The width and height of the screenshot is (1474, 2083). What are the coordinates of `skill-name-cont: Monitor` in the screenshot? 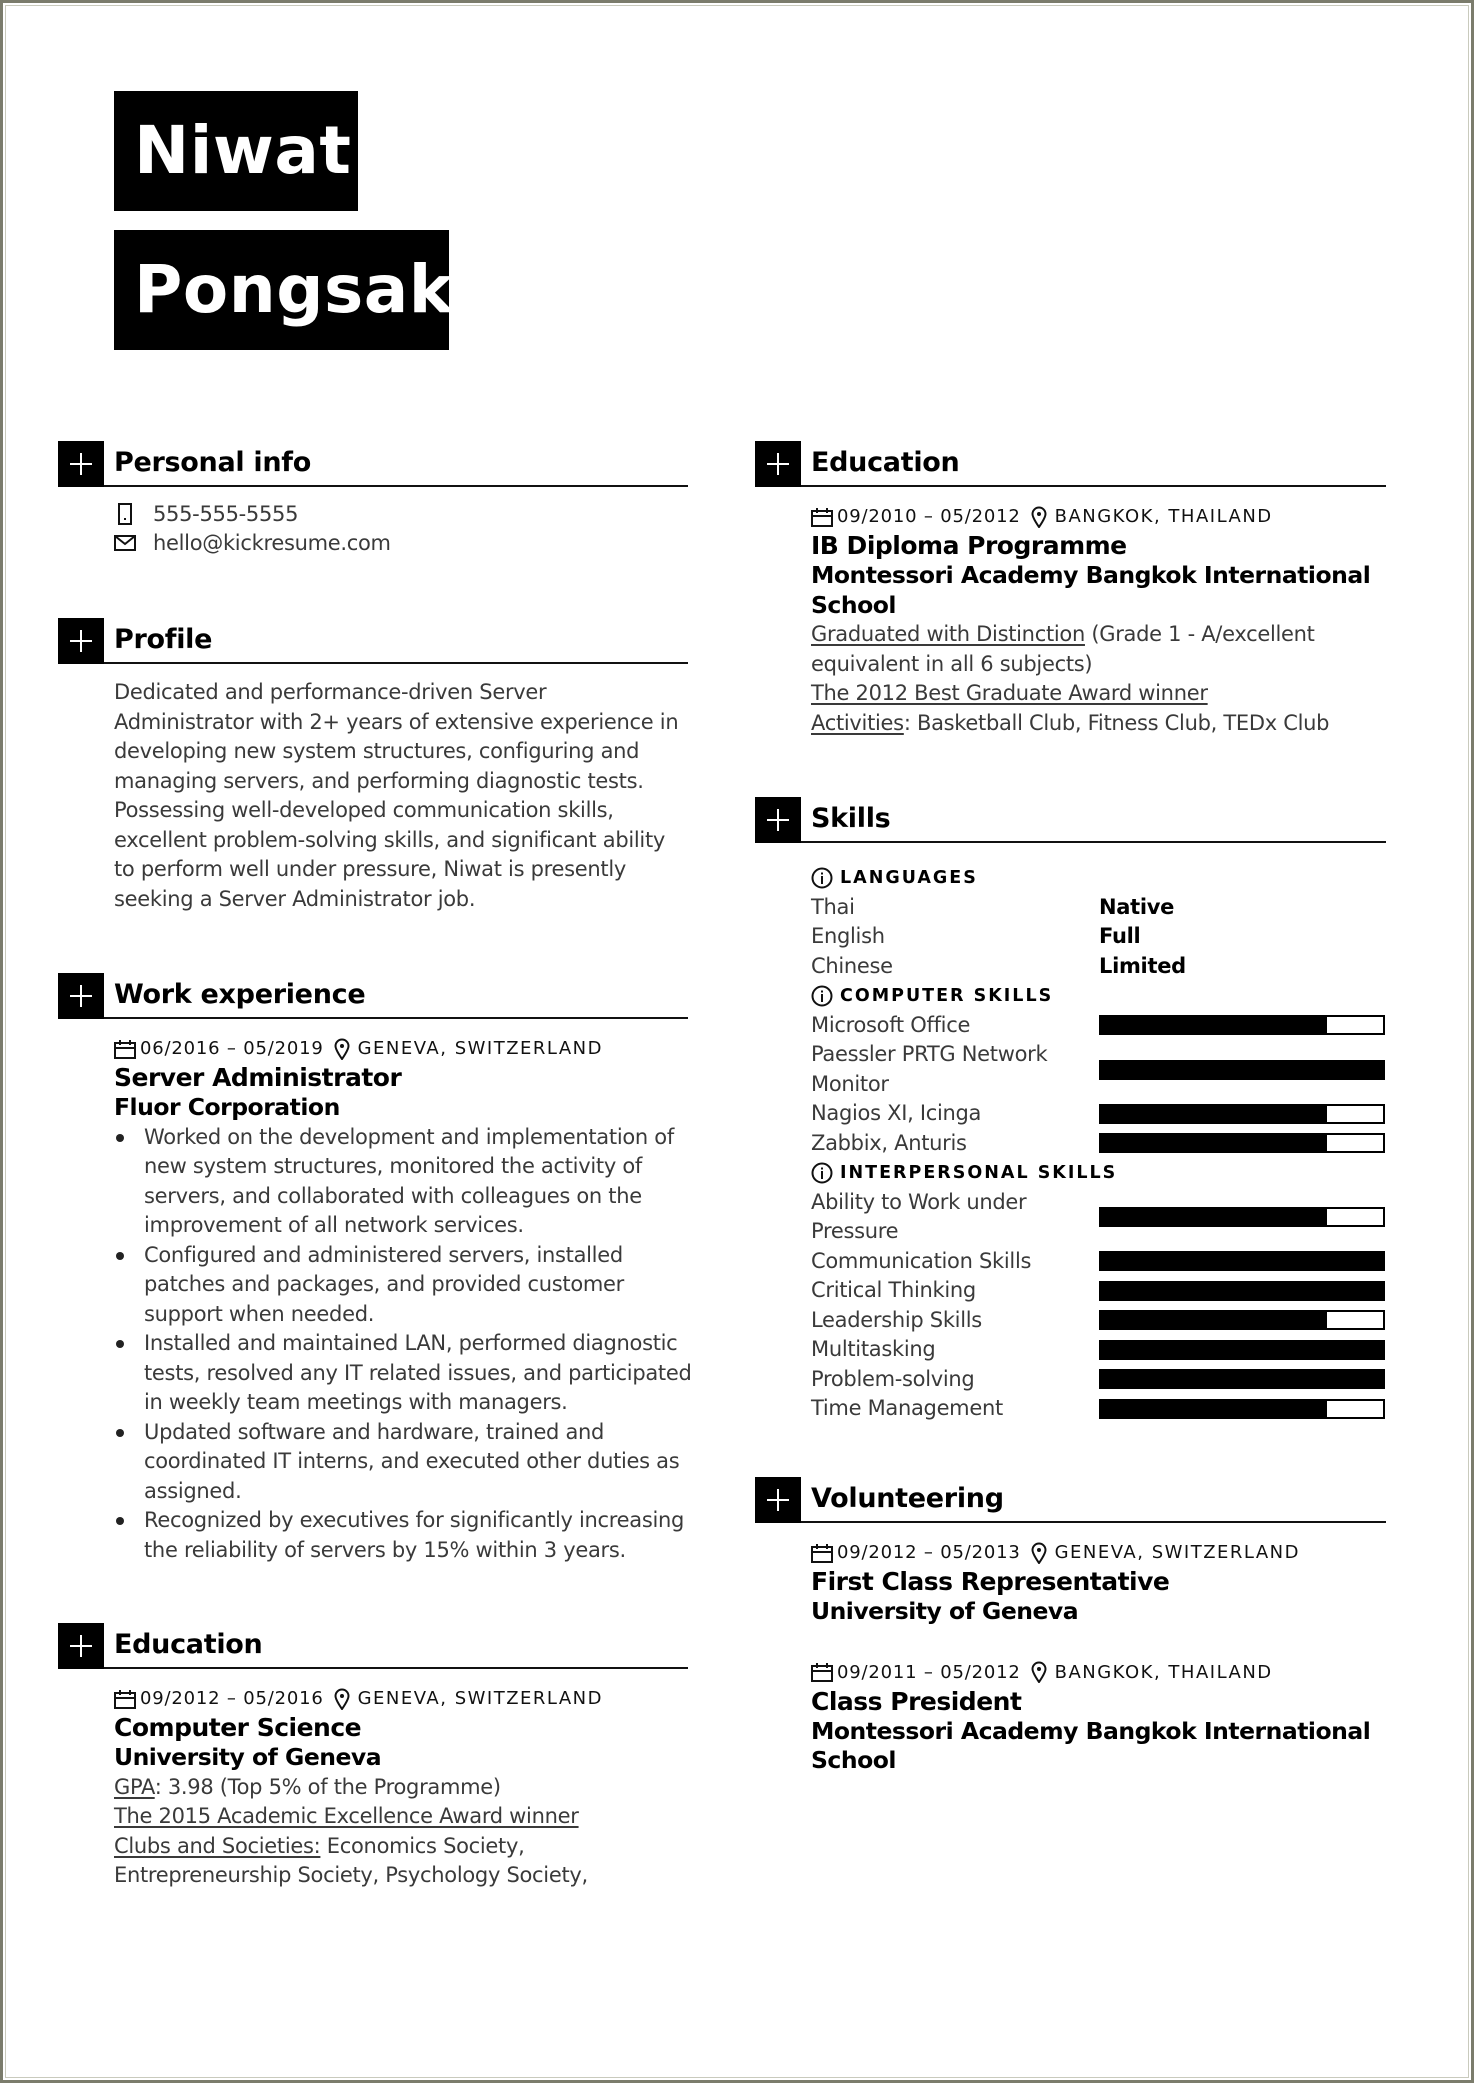 It's located at (850, 1083).